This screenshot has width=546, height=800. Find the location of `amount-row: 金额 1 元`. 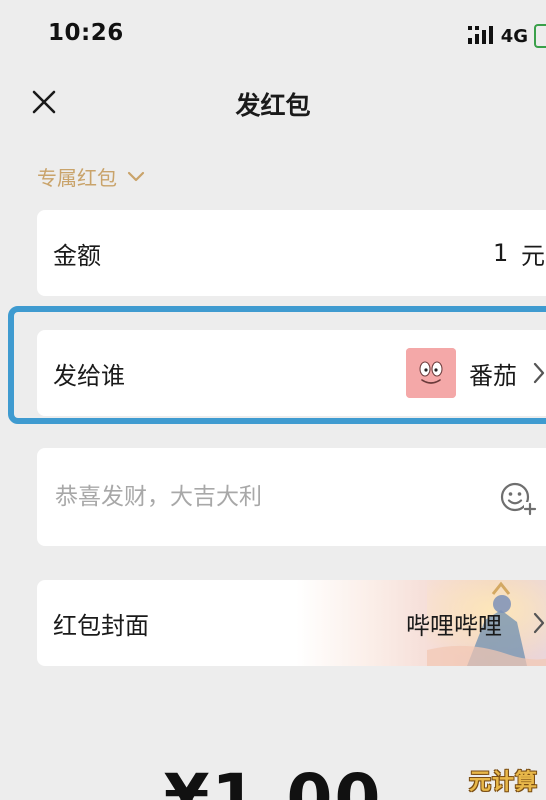

amount-row: 金额 1 元 is located at coordinates (291, 253).